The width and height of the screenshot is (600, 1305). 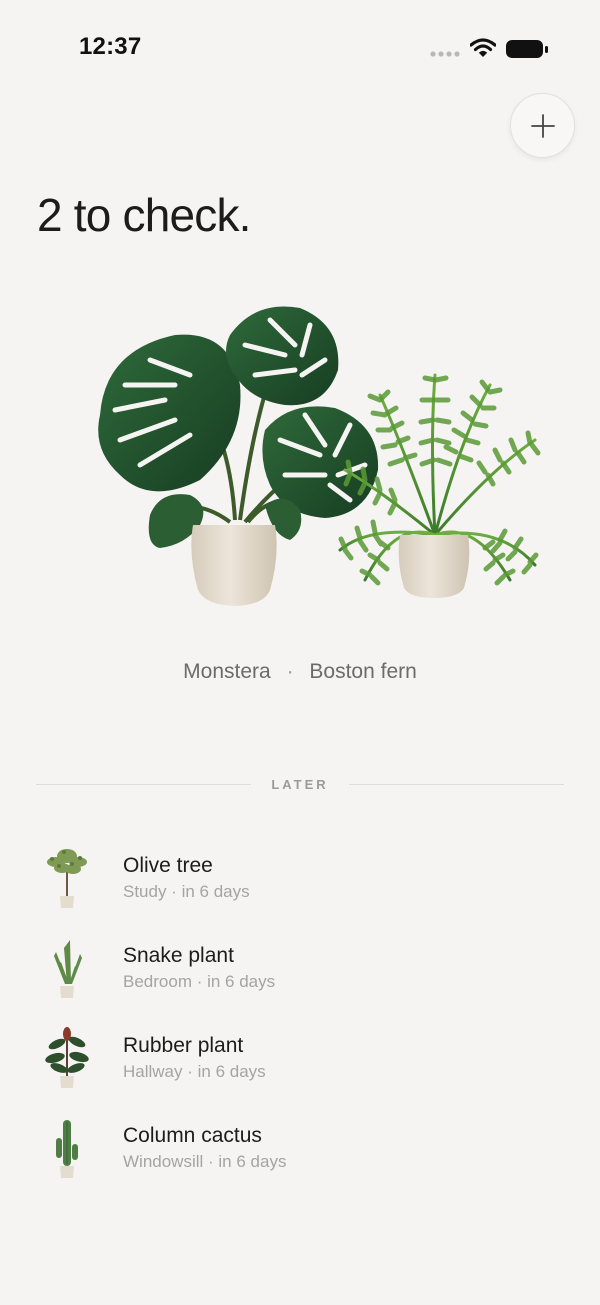 What do you see at coordinates (300, 45) in the screenshot?
I see `status-bar: 12:37` at bounding box center [300, 45].